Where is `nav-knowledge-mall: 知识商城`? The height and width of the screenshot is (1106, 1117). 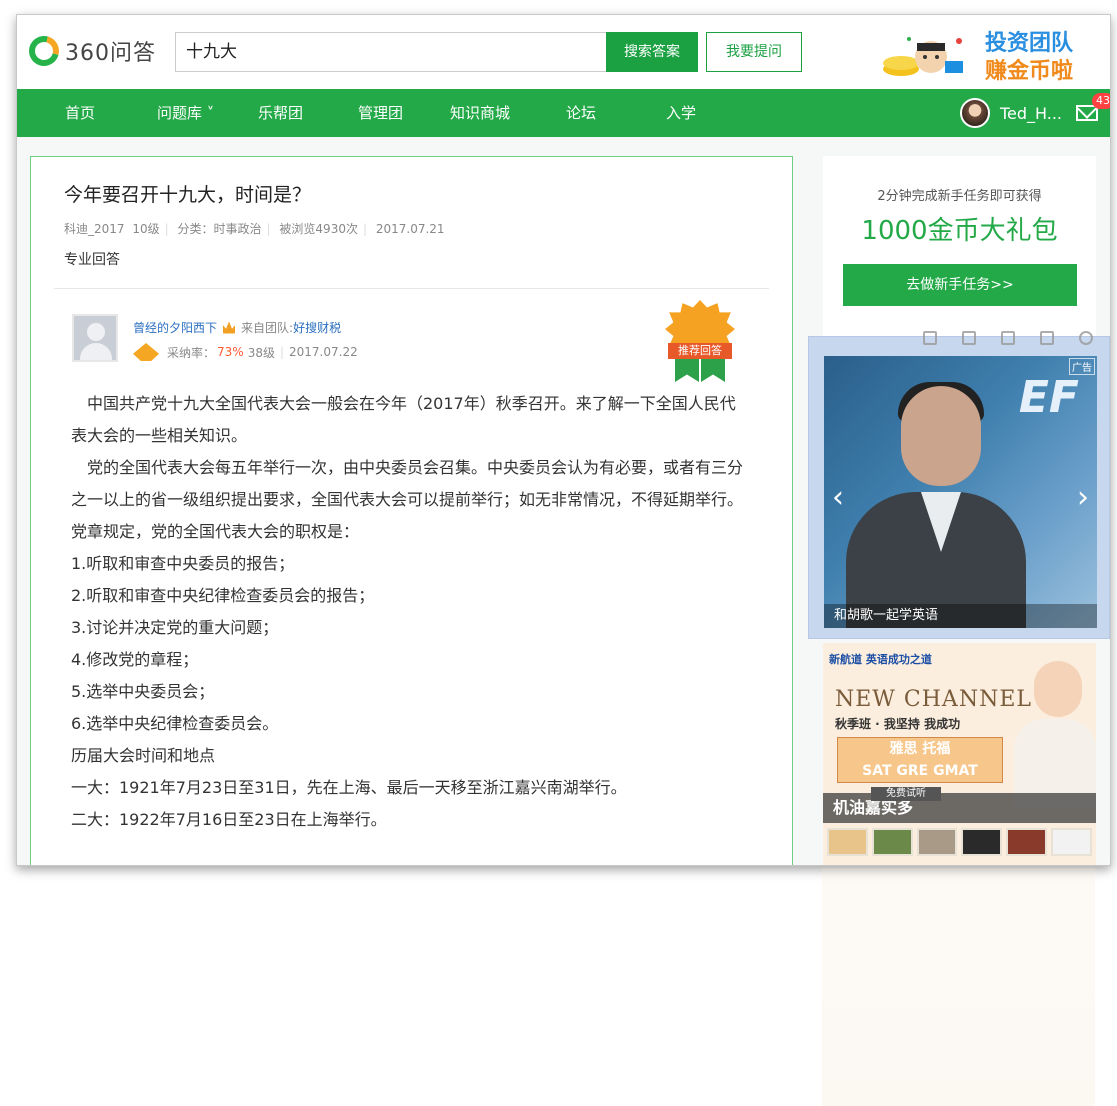 nav-knowledge-mall: 知识商城 is located at coordinates (480, 113).